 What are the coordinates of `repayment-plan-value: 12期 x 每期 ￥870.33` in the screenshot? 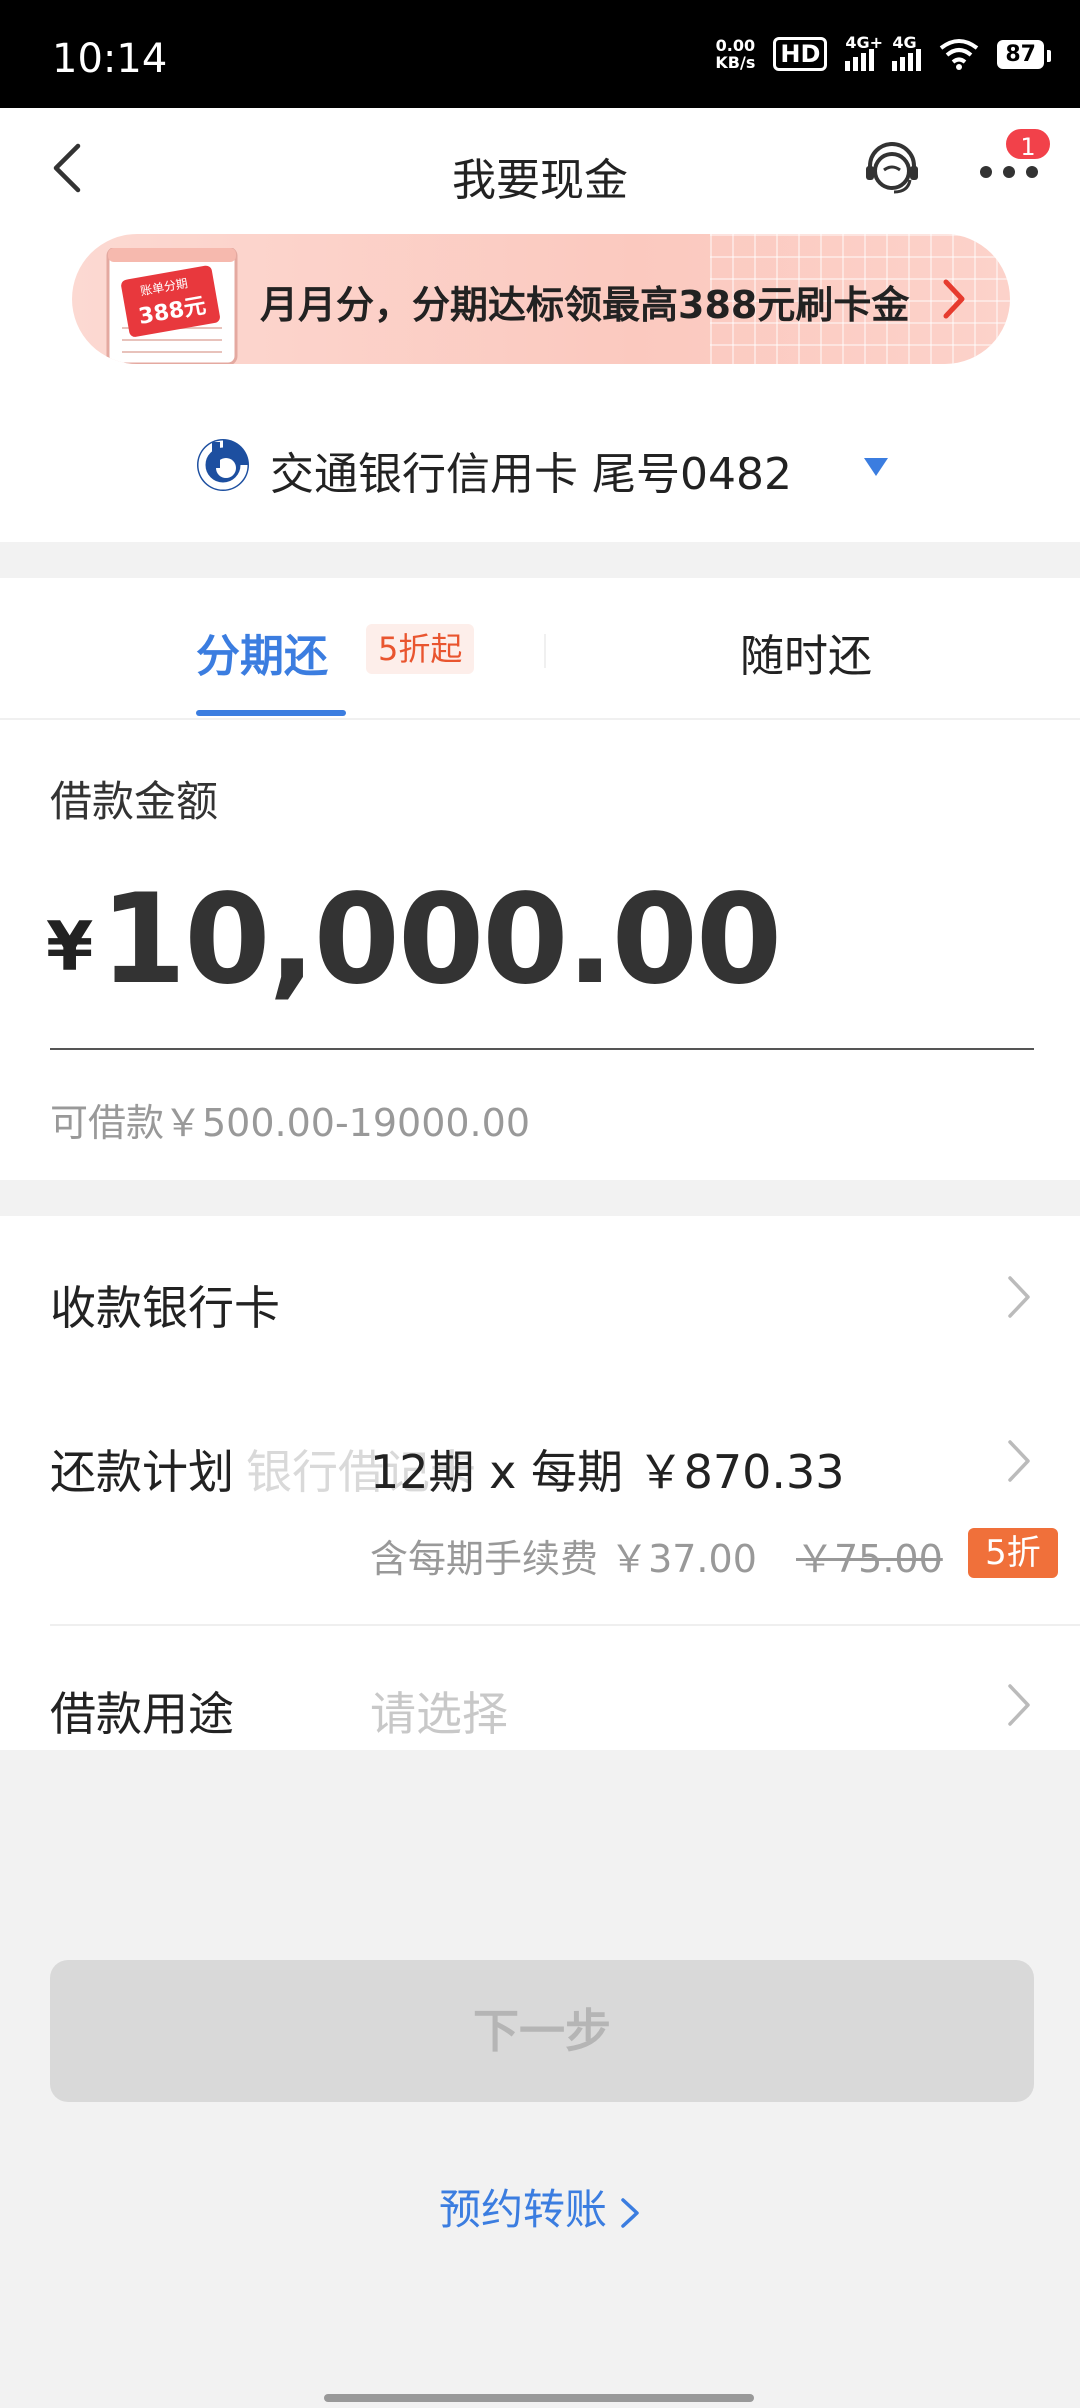 It's located at (607, 1472).